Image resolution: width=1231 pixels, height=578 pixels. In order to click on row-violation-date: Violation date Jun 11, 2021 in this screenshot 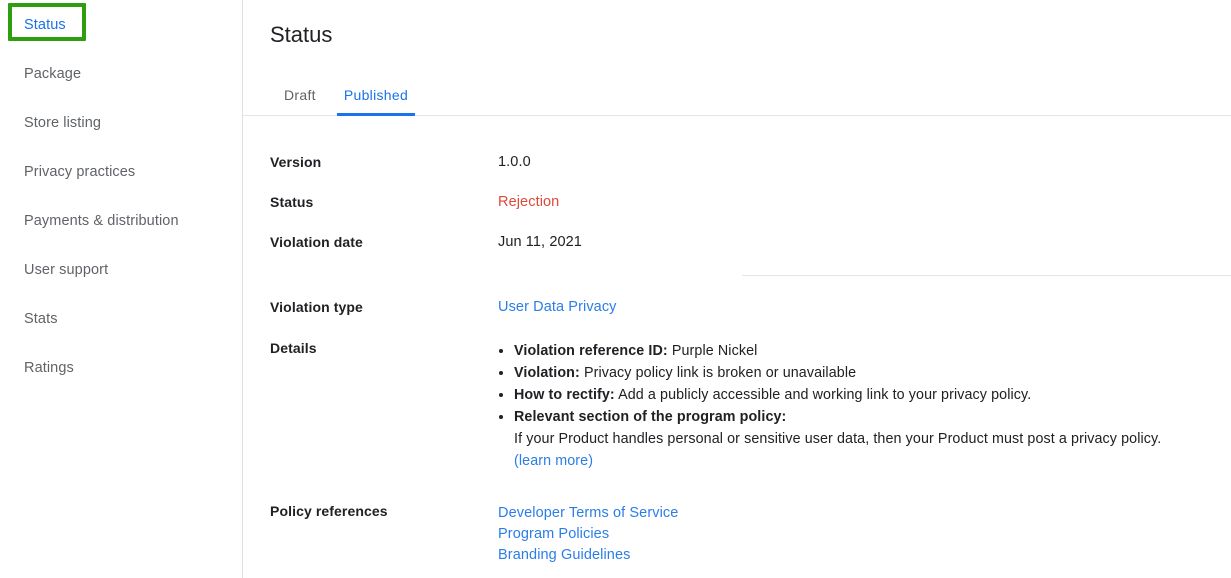, I will do `click(750, 242)`.